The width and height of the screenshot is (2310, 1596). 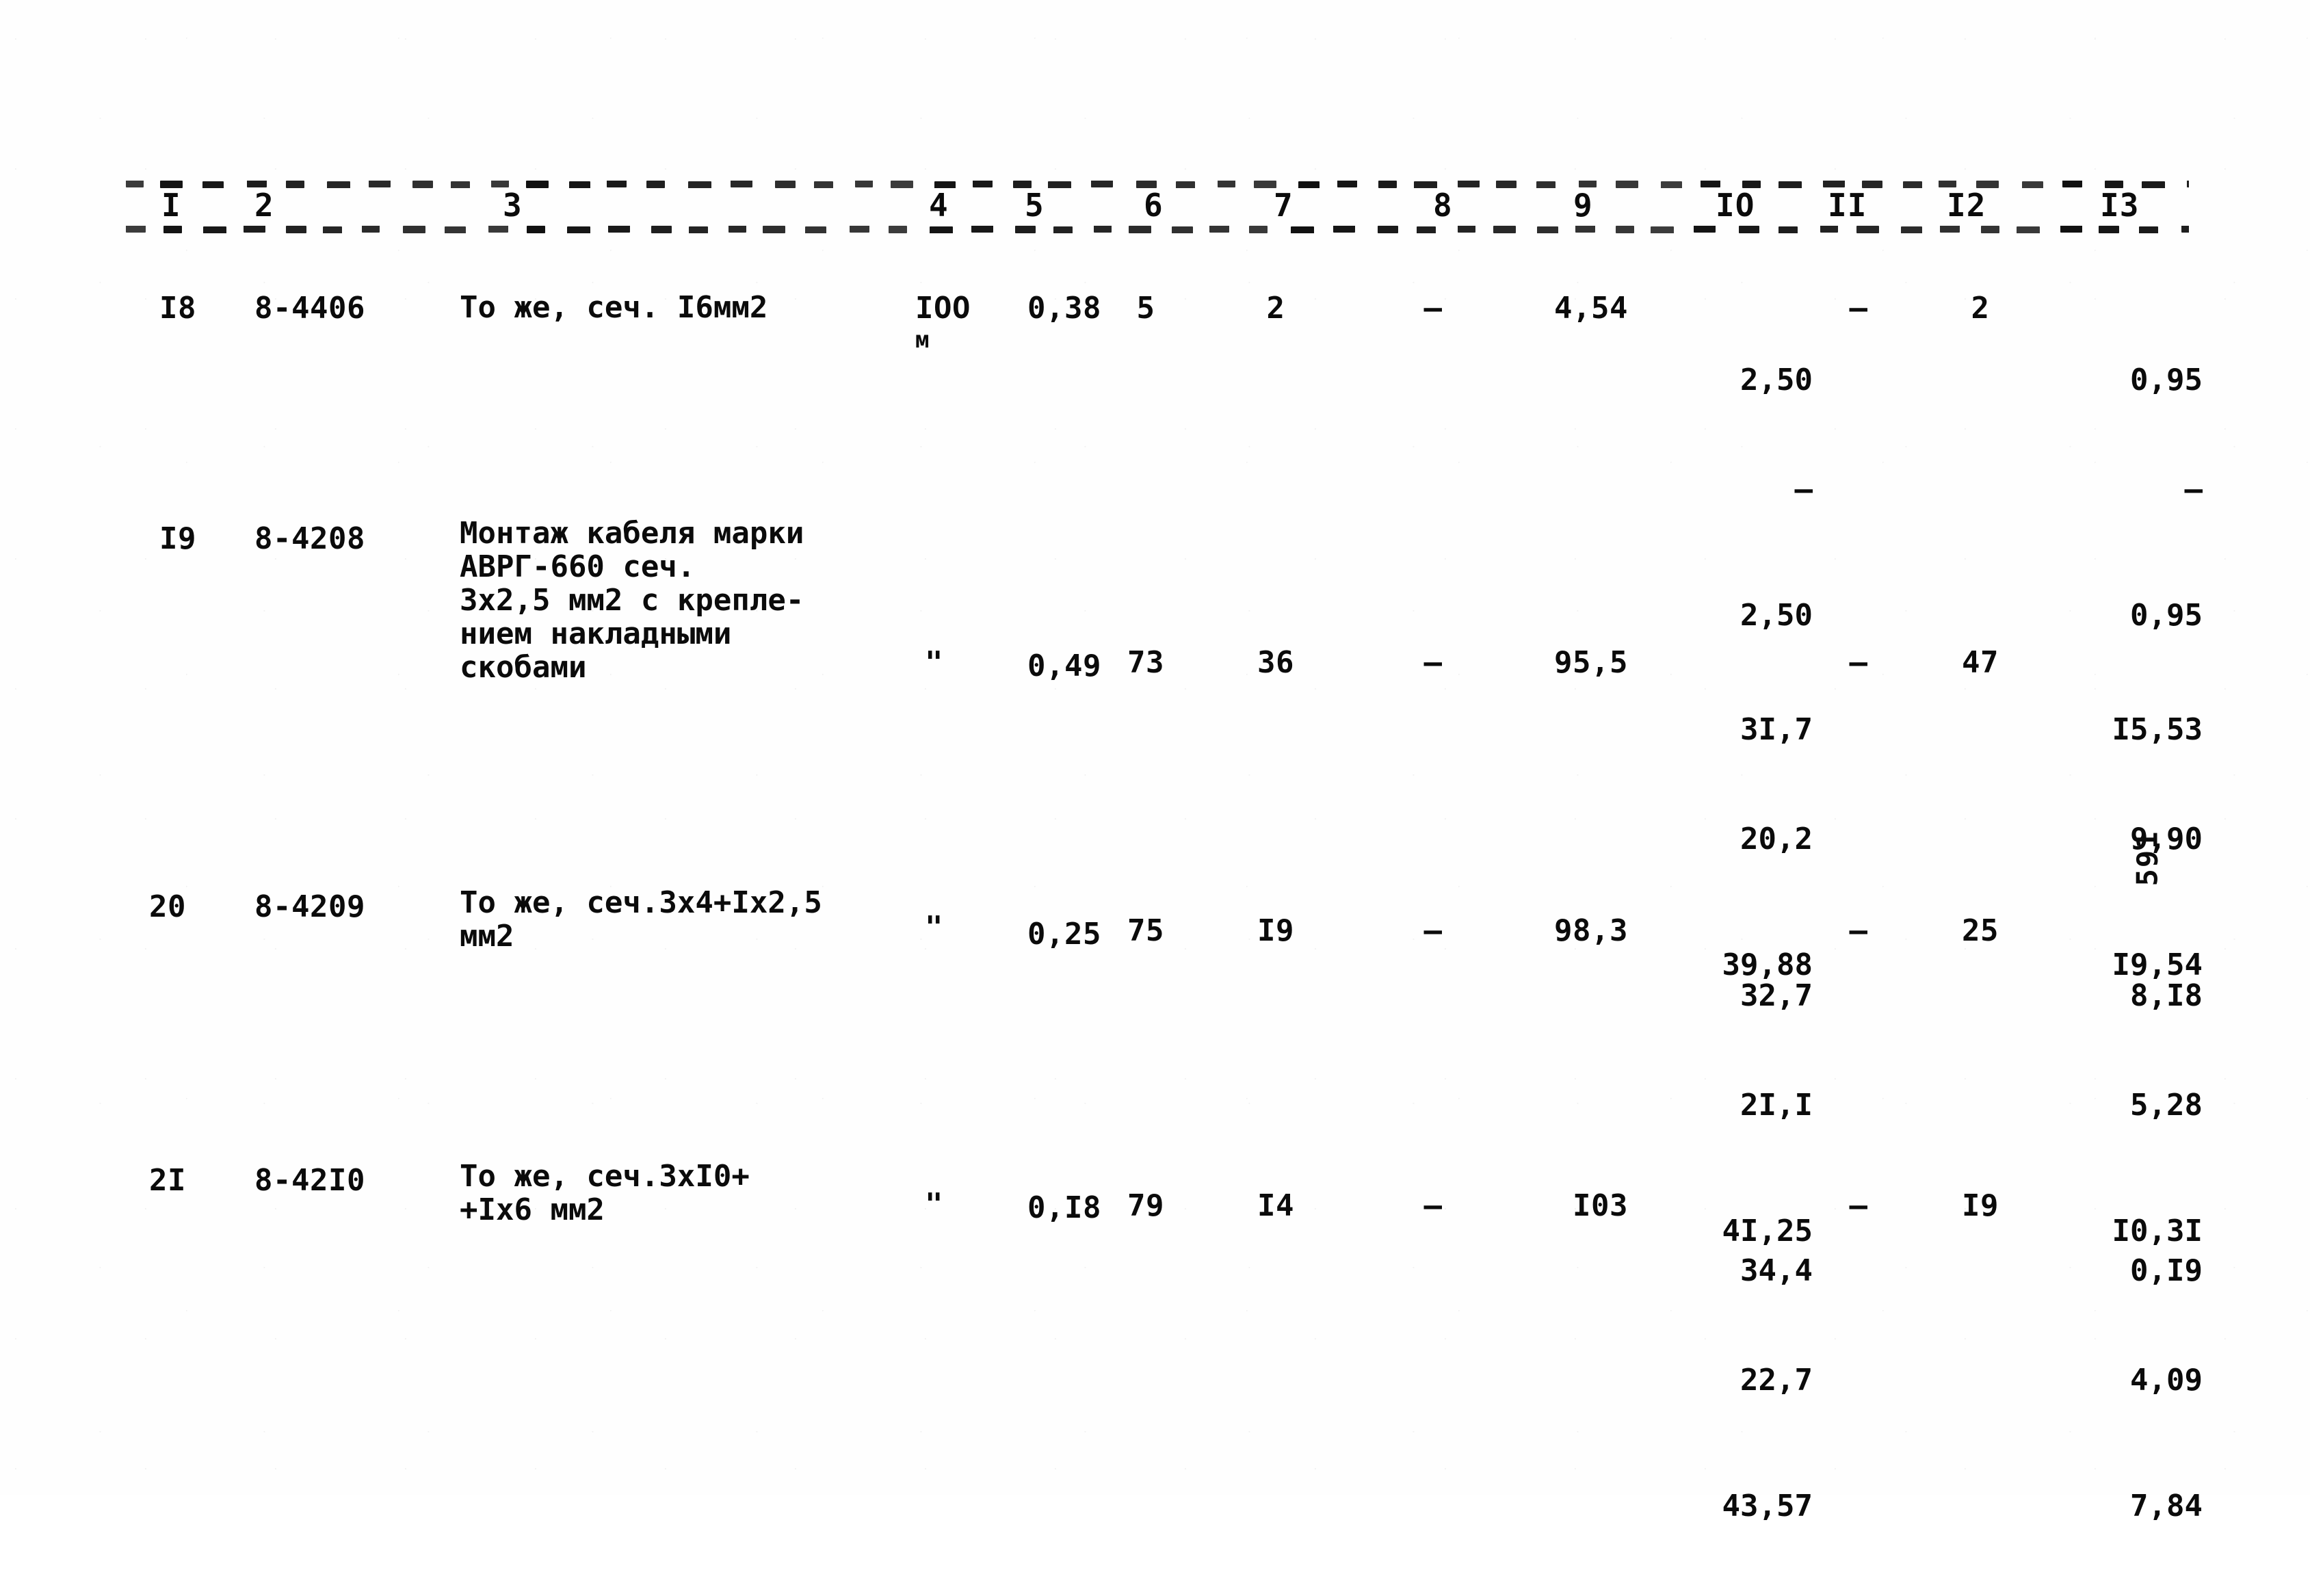 I want to click on row-18-col5: 0,38, so click(x=1064, y=308).